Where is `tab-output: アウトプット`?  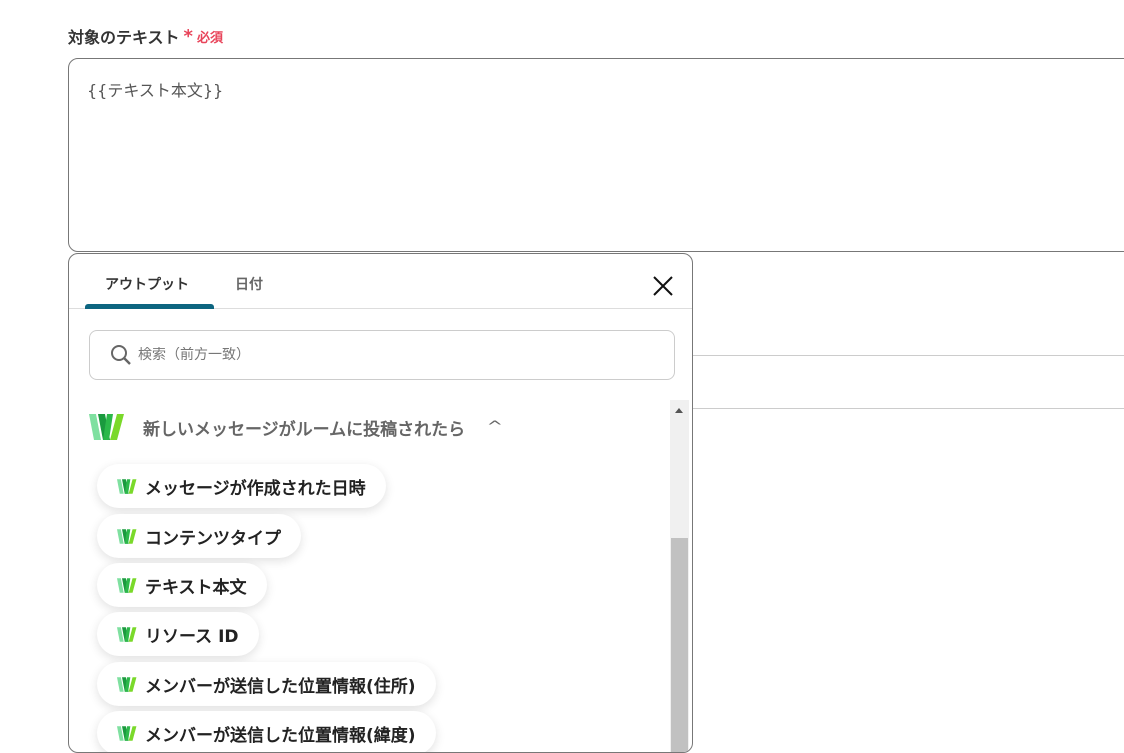
tab-output: アウトプット is located at coordinates (147, 284).